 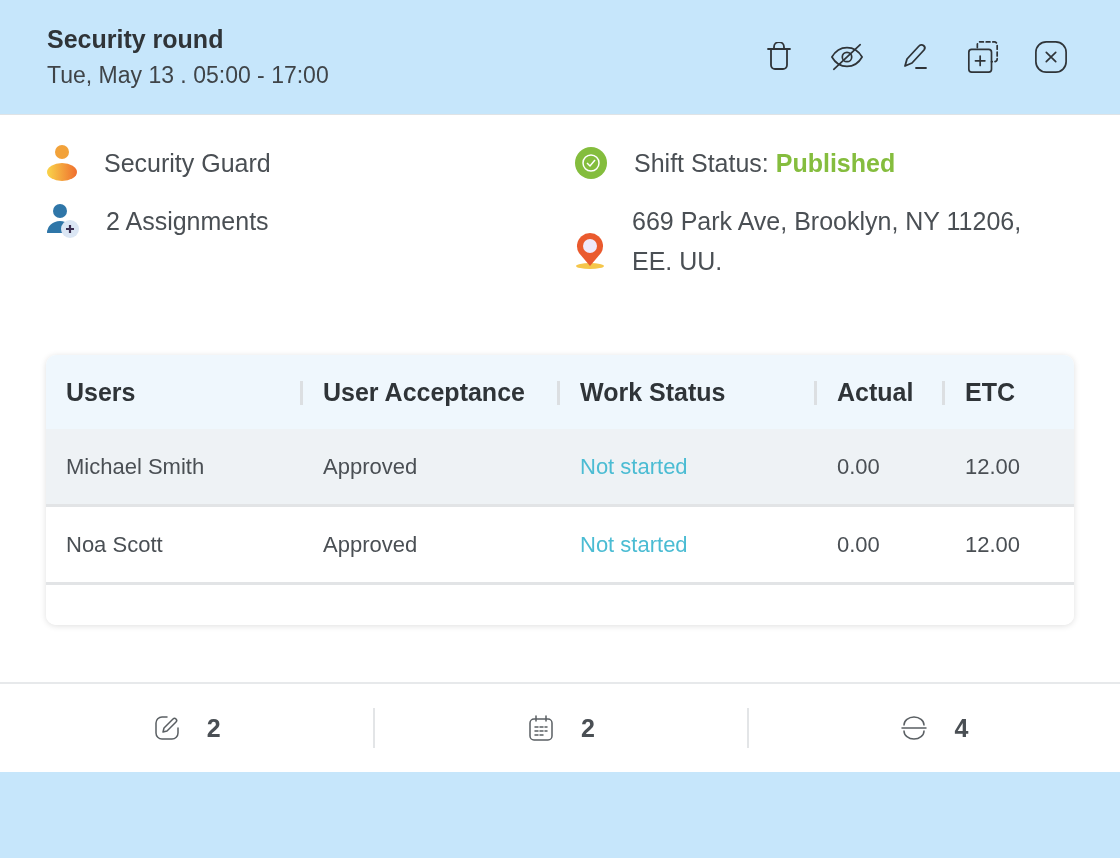 What do you see at coordinates (914, 728) in the screenshot?
I see `scan-icon` at bounding box center [914, 728].